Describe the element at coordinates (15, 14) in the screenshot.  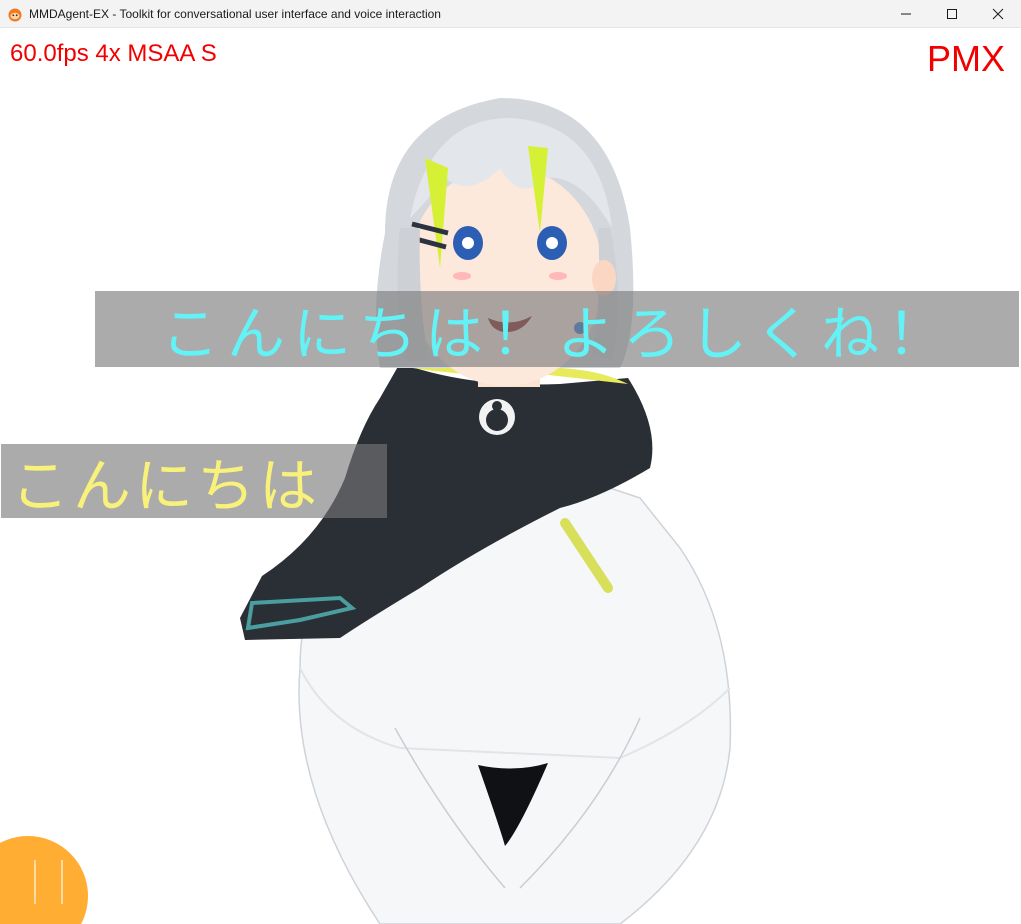
I see `mmdagent-app-icon` at that location.